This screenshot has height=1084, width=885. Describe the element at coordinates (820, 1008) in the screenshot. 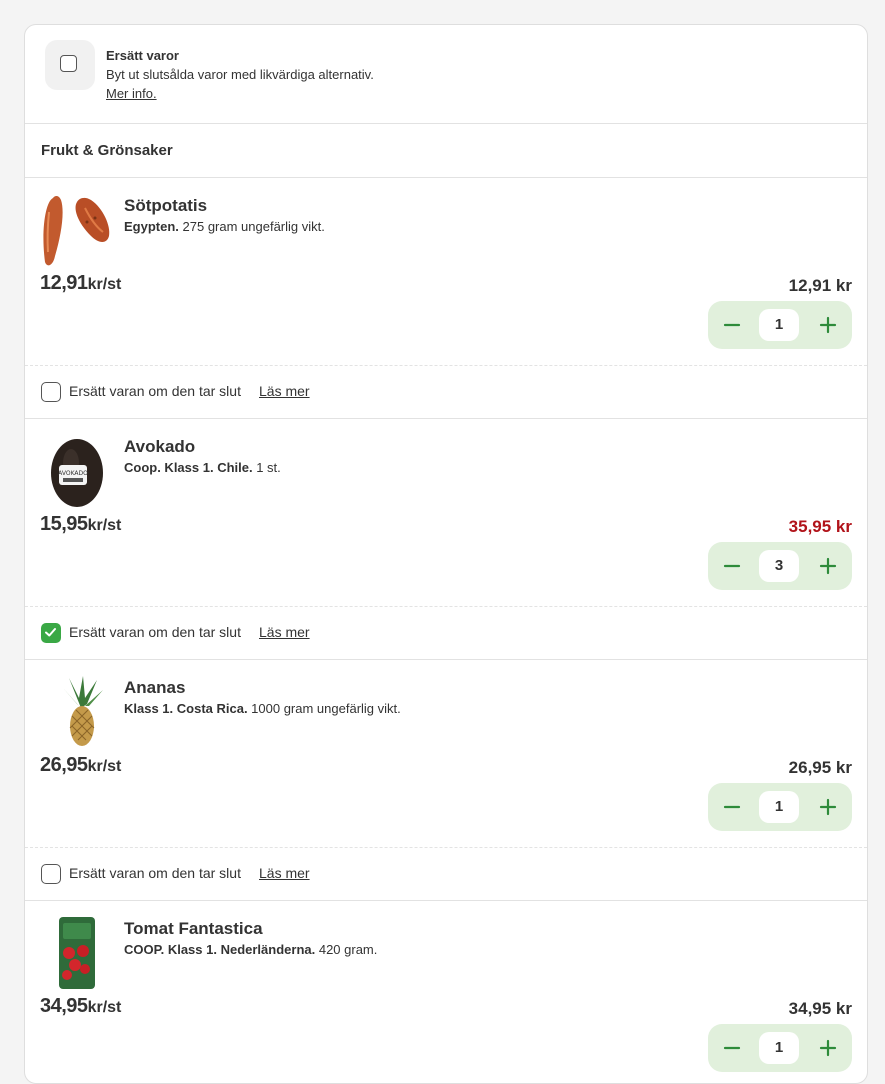

I see `line-total: 34,95 kr` at that location.